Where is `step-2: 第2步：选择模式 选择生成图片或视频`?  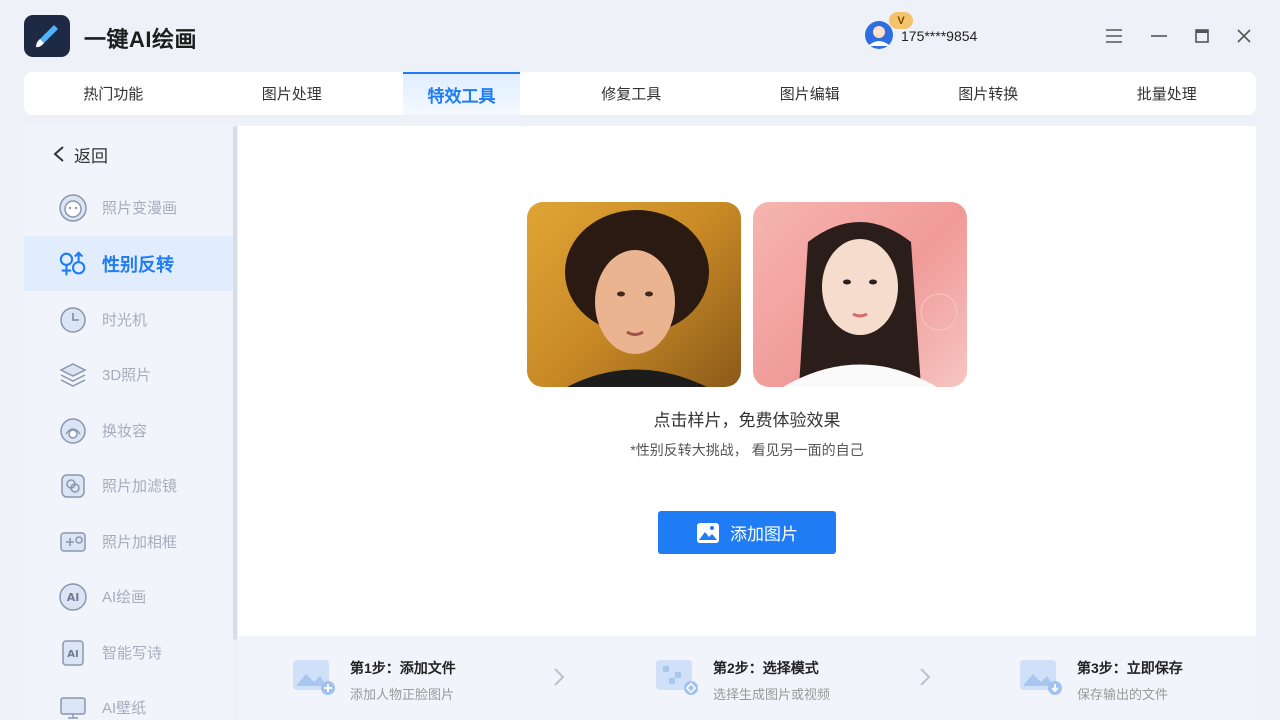 step-2: 第2步：选择模式 选择生成图片或视频 is located at coordinates (742, 679).